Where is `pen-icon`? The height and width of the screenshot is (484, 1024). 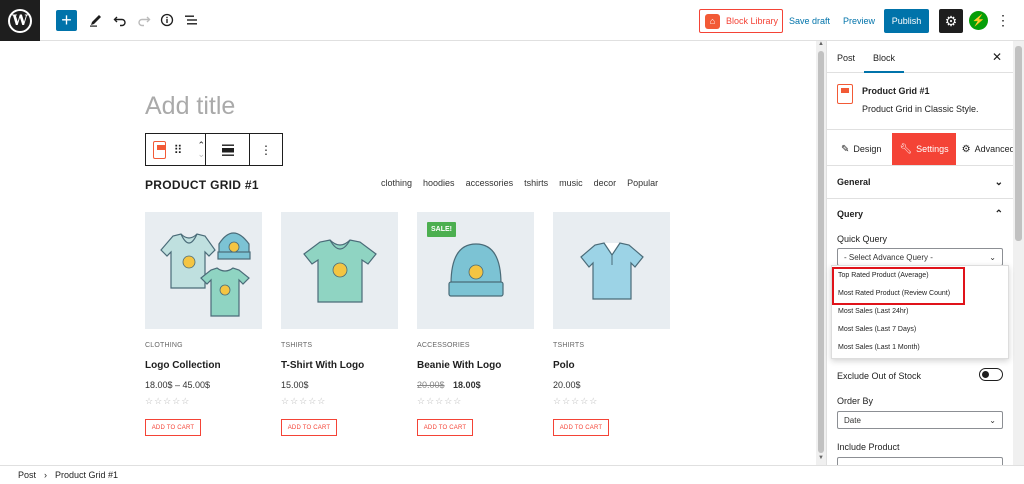 pen-icon is located at coordinates (96, 20).